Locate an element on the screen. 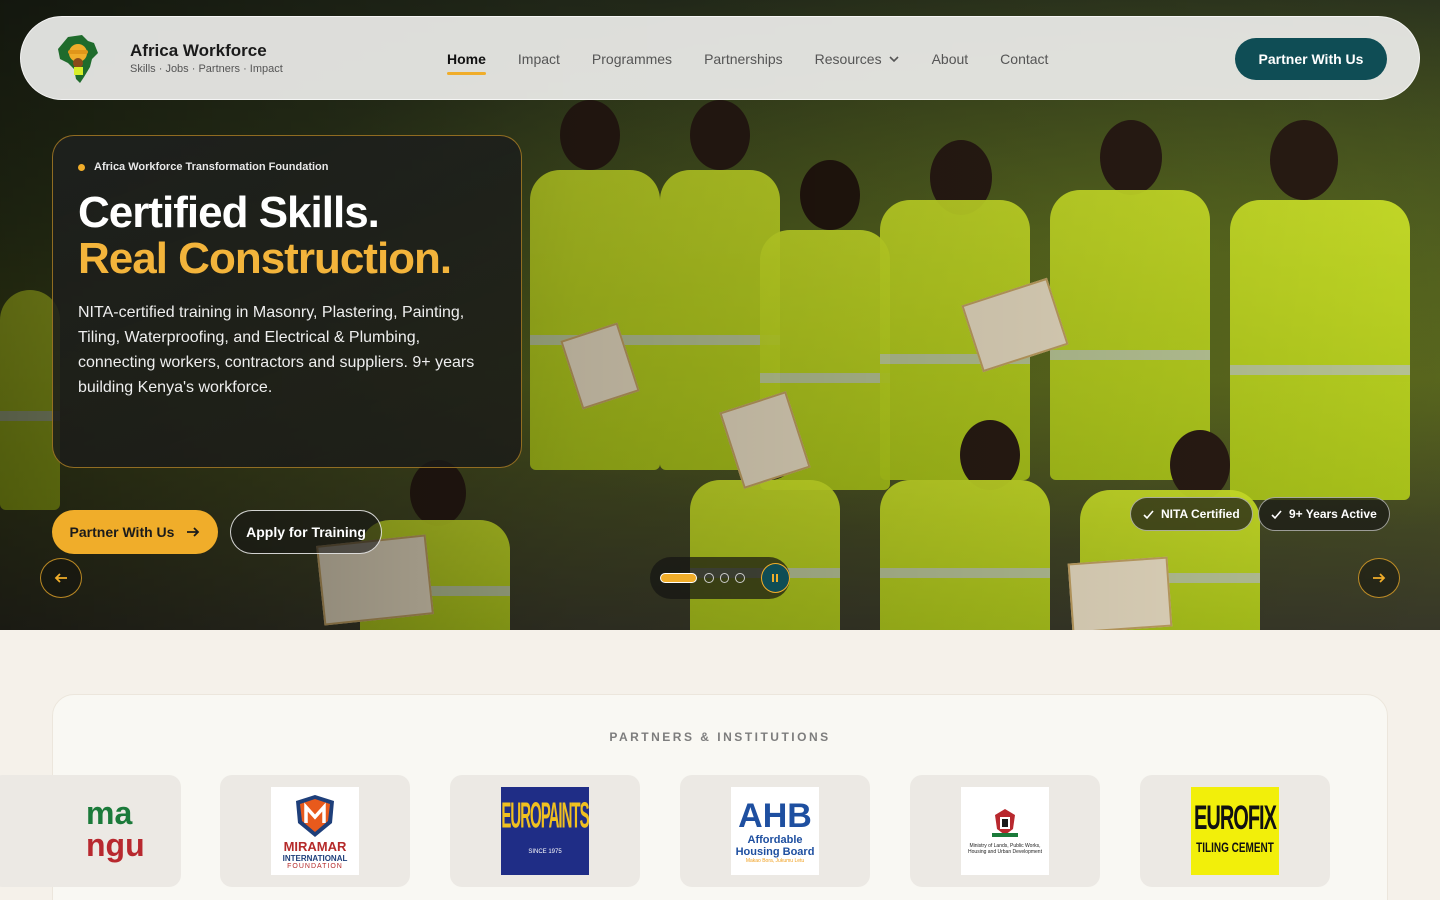 The width and height of the screenshot is (1440, 900). brand-title: Africa Workforce is located at coordinates (198, 50).